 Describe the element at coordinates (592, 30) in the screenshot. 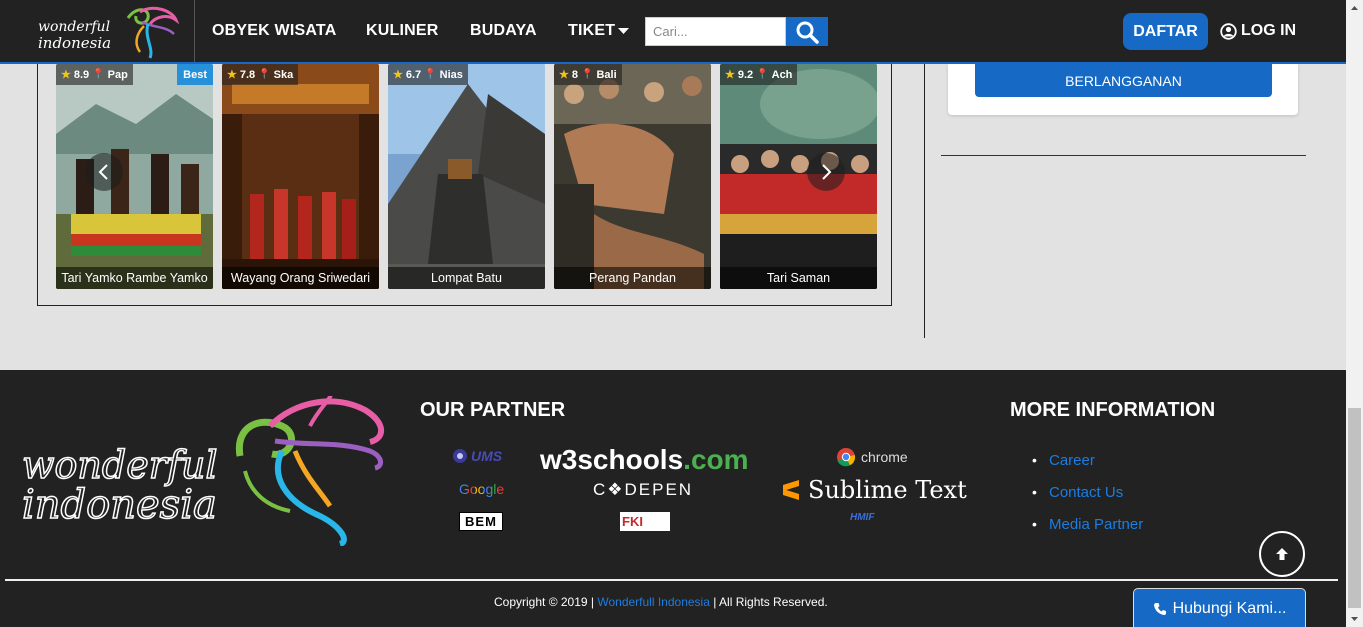

I see `nav-tiket-label: TIKET` at that location.